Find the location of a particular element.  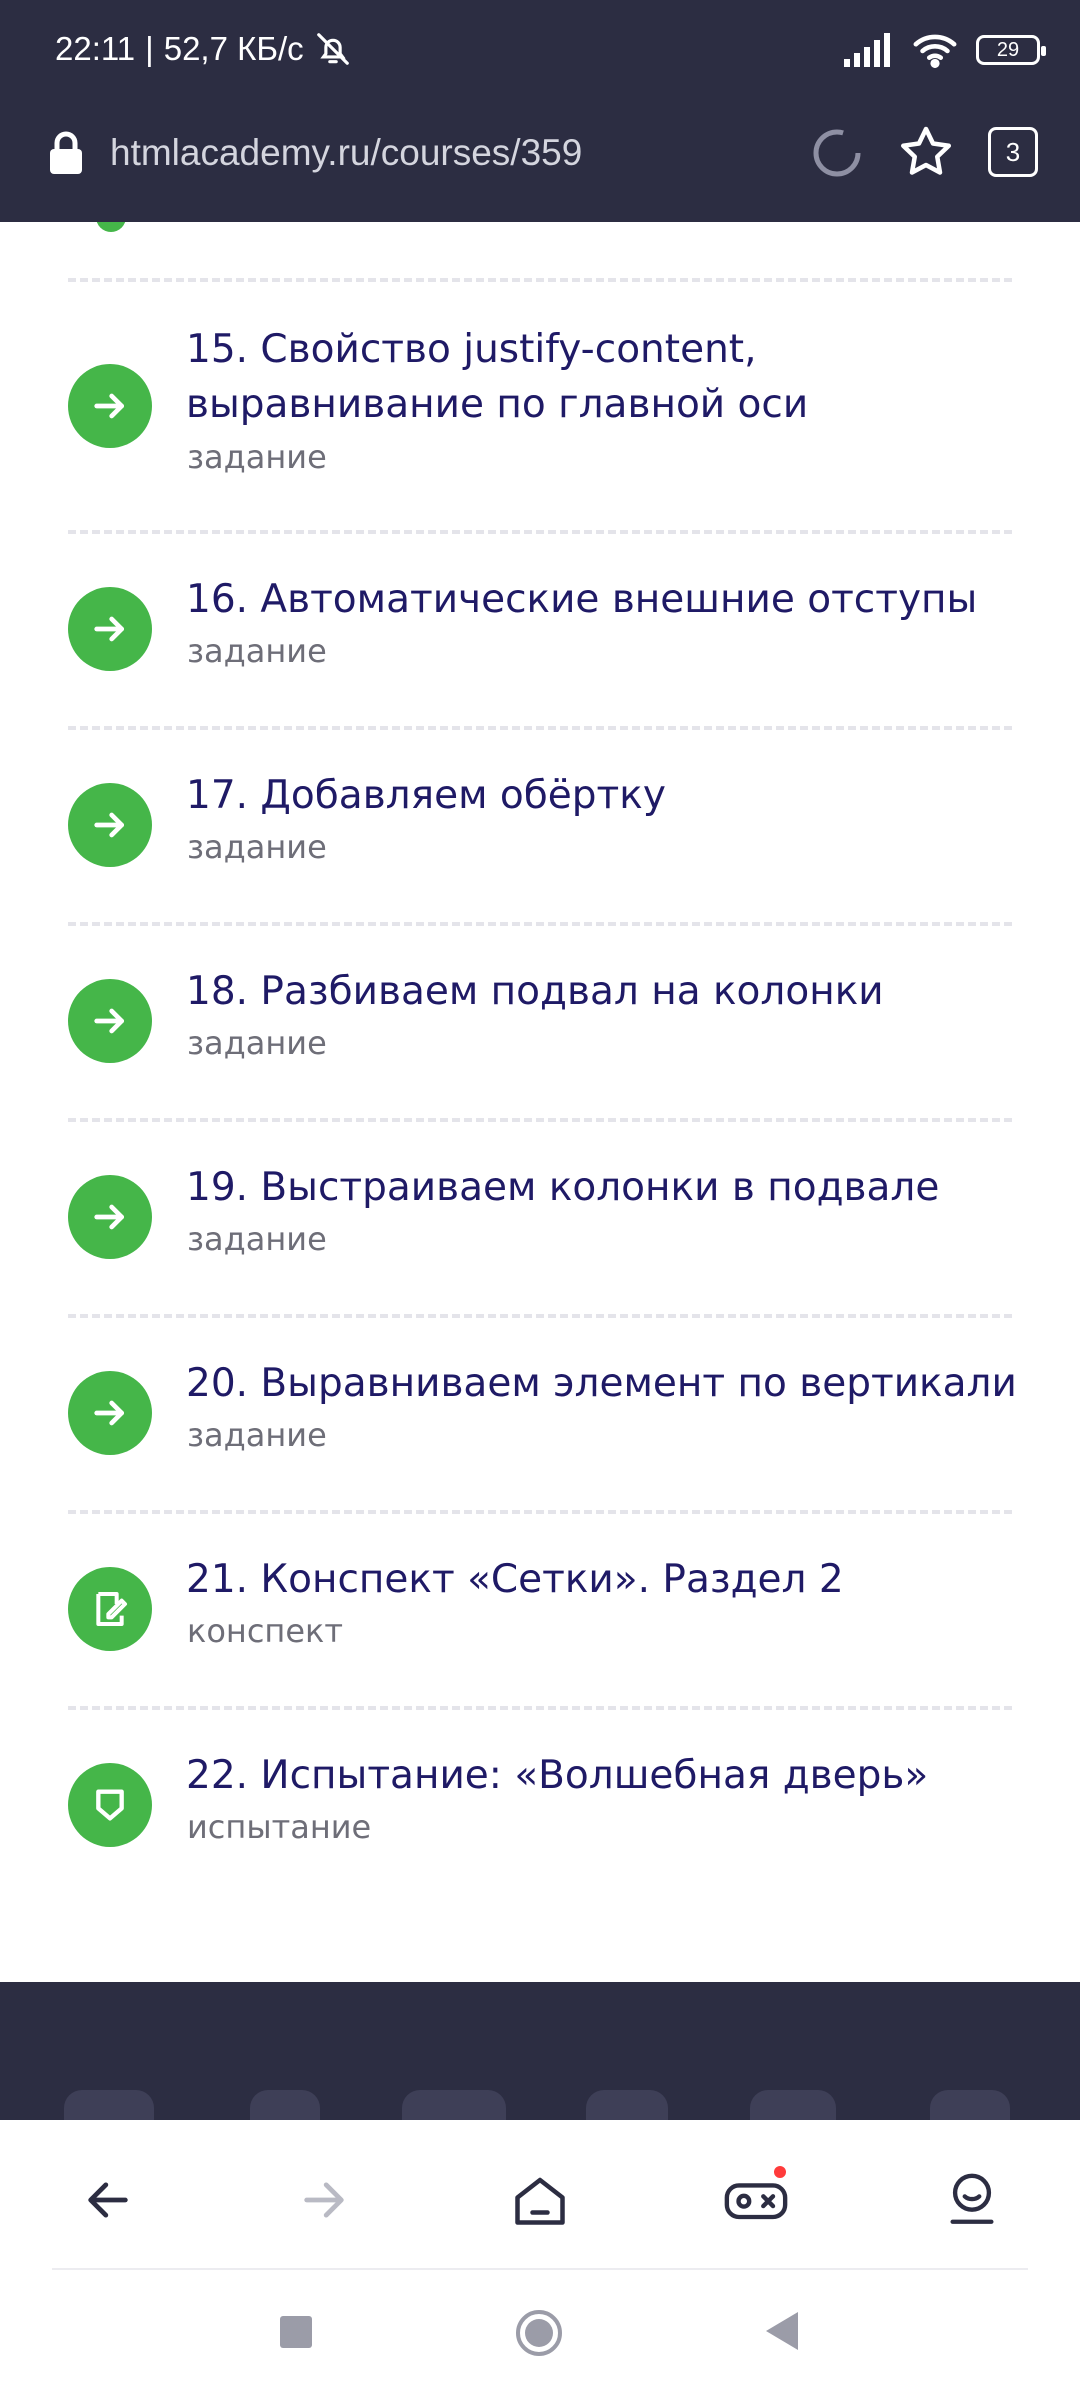

games-button is located at coordinates (756, 2200).